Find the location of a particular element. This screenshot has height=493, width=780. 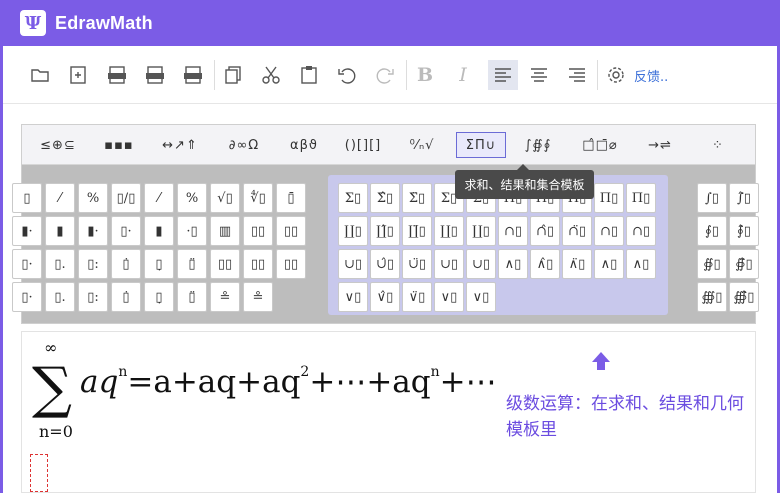

sum-template-cell: ∪̂▯ is located at coordinates (385, 264).